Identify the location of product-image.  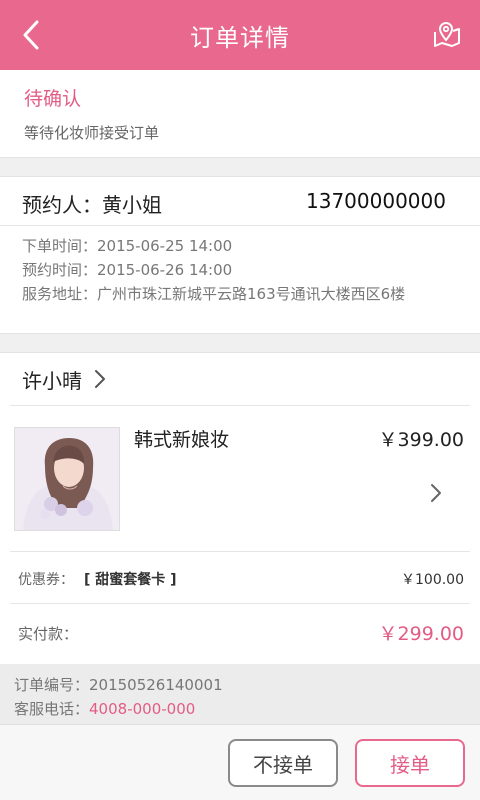
(67, 479).